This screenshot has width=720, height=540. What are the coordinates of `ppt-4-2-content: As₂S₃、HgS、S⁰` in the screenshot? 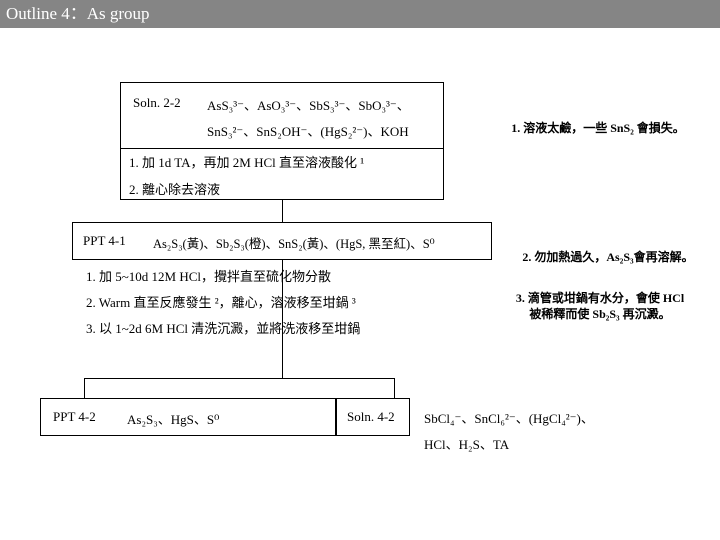 It's located at (173, 419).